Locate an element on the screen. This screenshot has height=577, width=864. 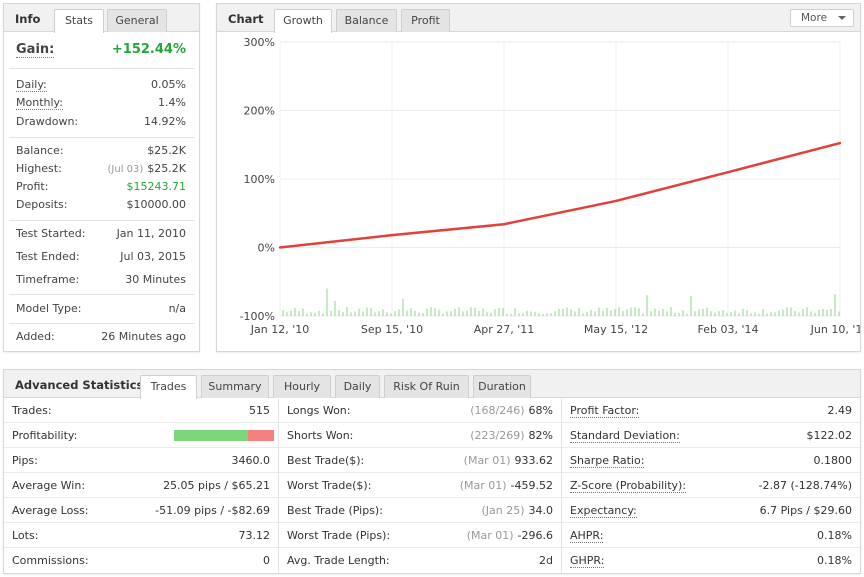
trades-row: Trades: 515 is located at coordinates (141, 410).